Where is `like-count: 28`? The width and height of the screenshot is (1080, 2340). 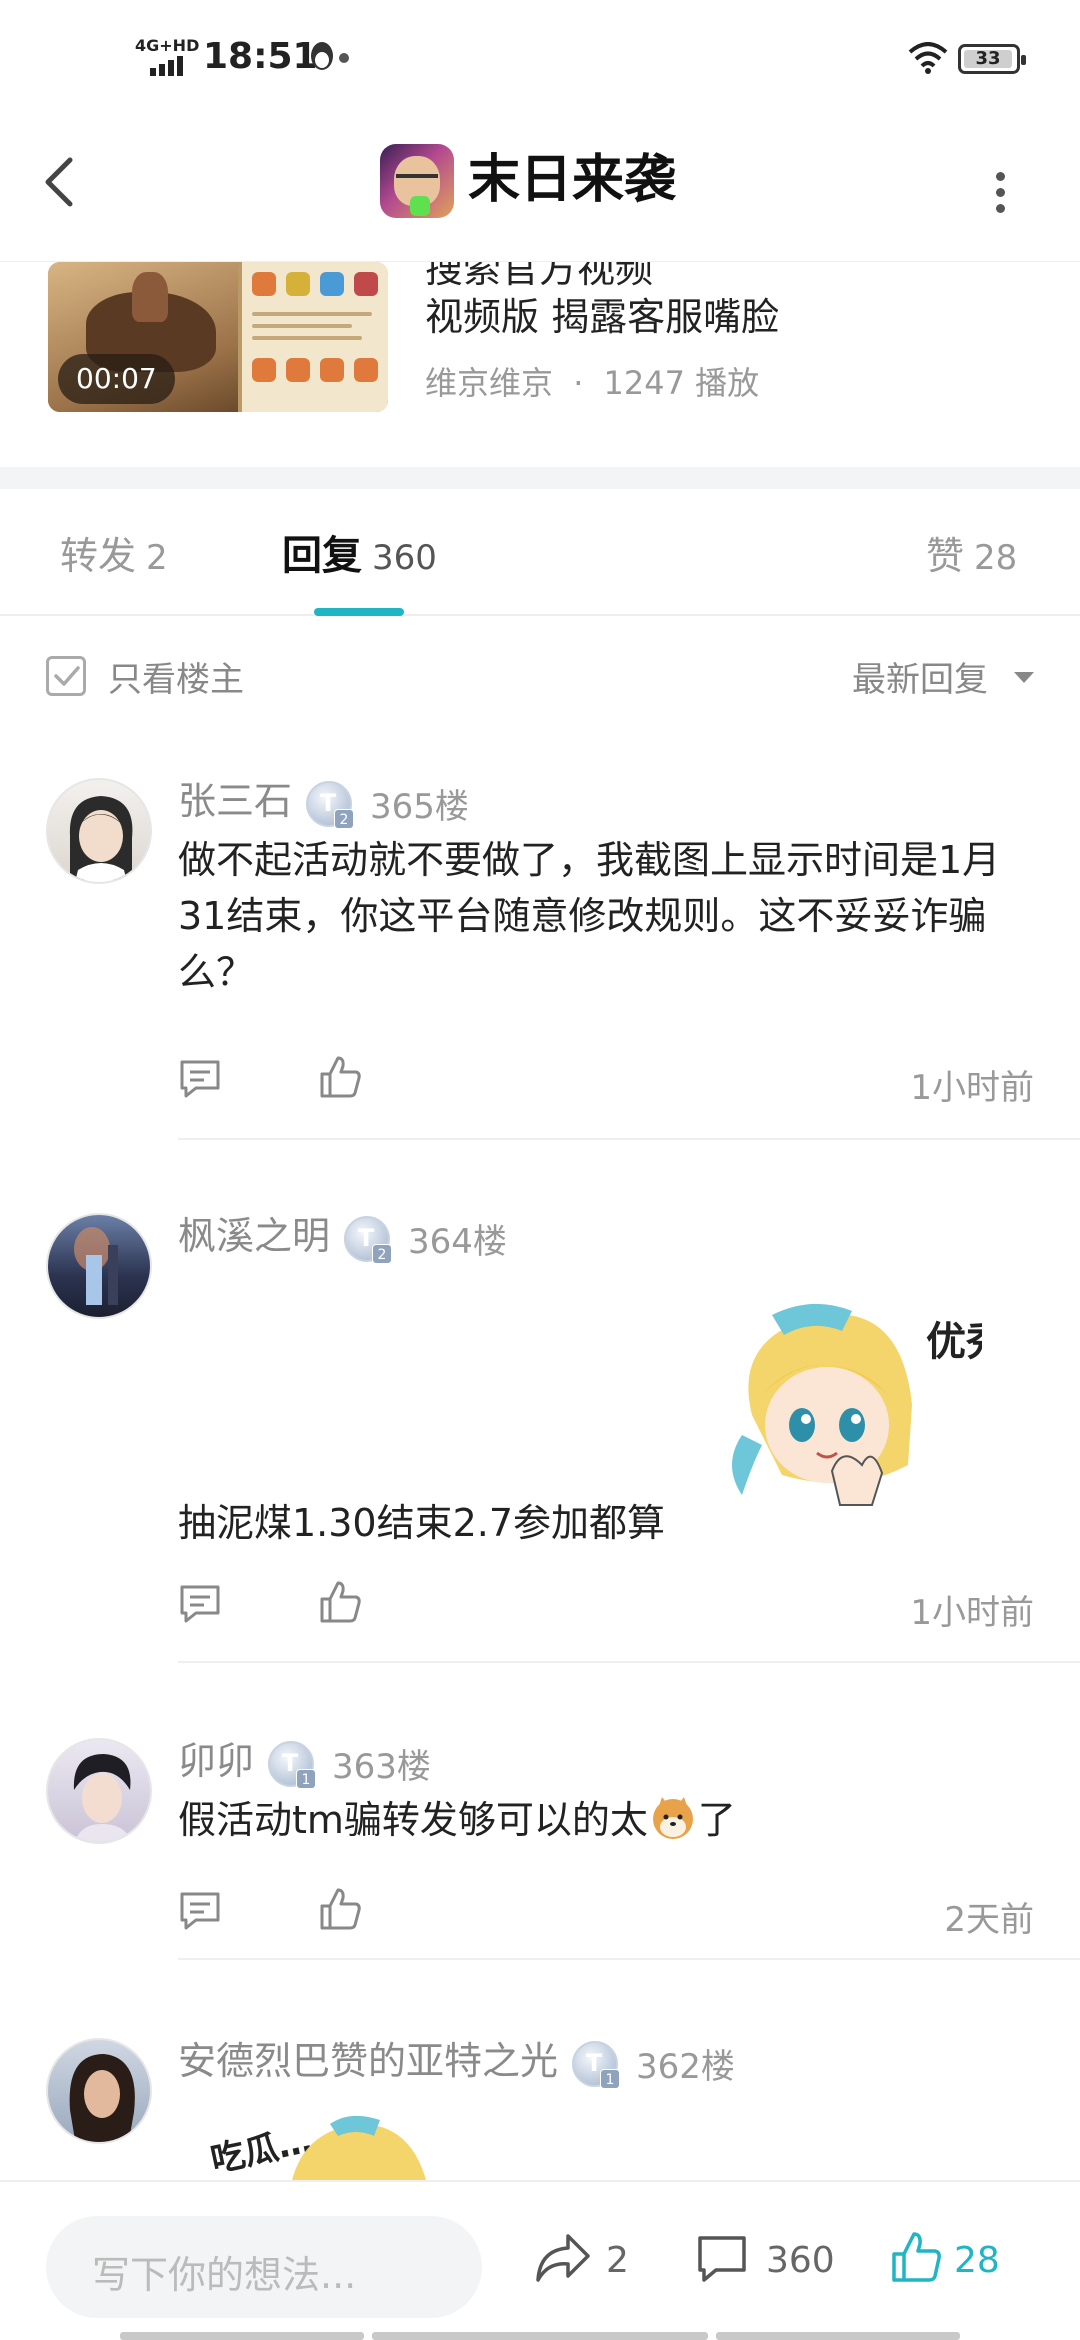 like-count: 28 is located at coordinates (977, 2260).